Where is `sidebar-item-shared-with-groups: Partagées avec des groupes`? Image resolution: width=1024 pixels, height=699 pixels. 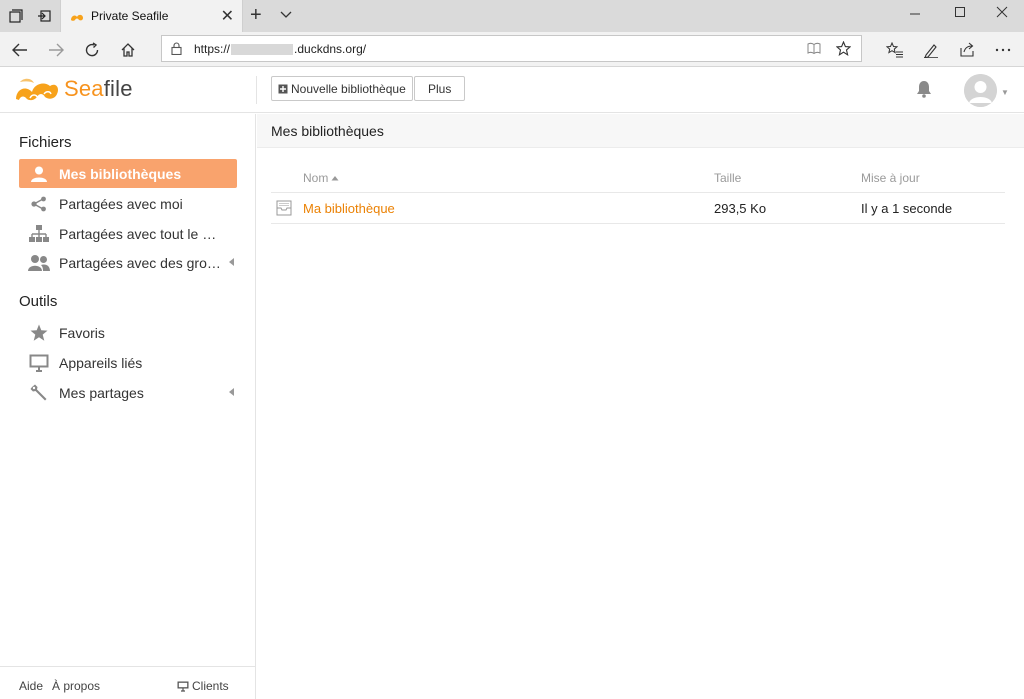
sidebar-item-shared-with-groups: Partagées avec des groupes is located at coordinates (128, 262).